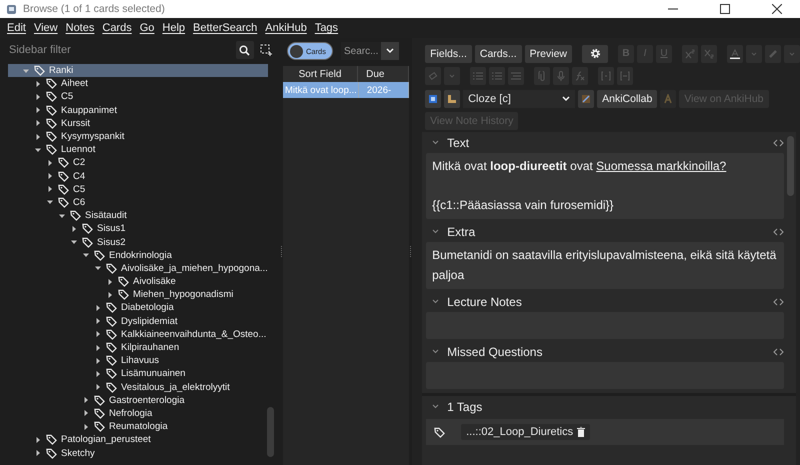 This screenshot has width=800, height=465. I want to click on field-name: Extra, so click(461, 231).